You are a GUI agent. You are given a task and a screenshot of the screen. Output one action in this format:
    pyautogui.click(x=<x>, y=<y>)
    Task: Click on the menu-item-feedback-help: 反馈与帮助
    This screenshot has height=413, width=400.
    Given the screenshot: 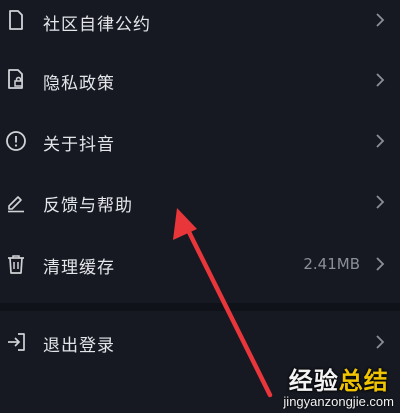 What is the action you would take?
    pyautogui.click(x=200, y=202)
    